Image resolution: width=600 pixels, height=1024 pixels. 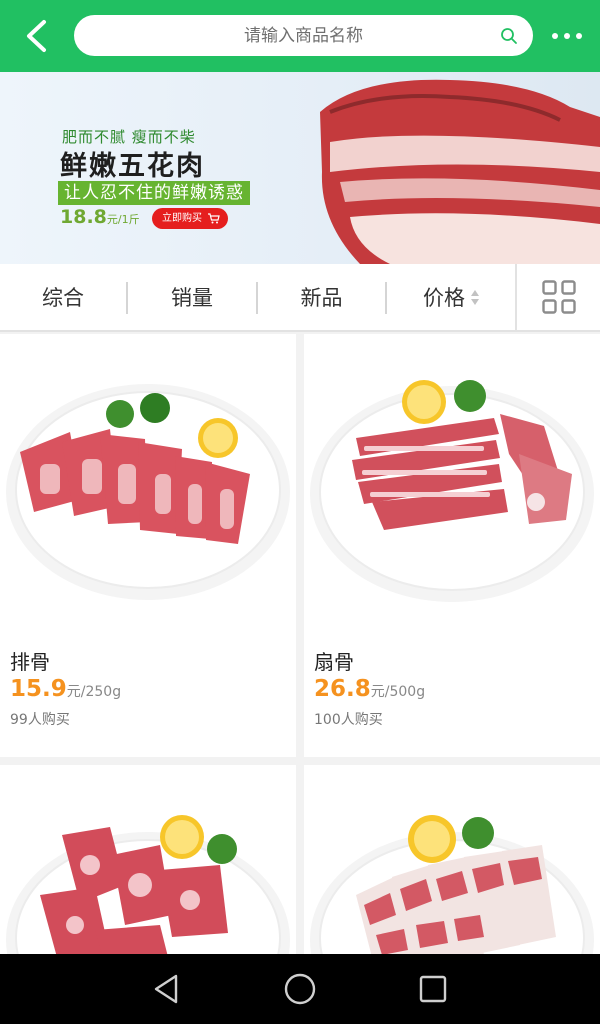 What do you see at coordinates (154, 193) in the screenshot?
I see `banner-tagline: 让人忍不住的鲜嫩诱惑` at bounding box center [154, 193].